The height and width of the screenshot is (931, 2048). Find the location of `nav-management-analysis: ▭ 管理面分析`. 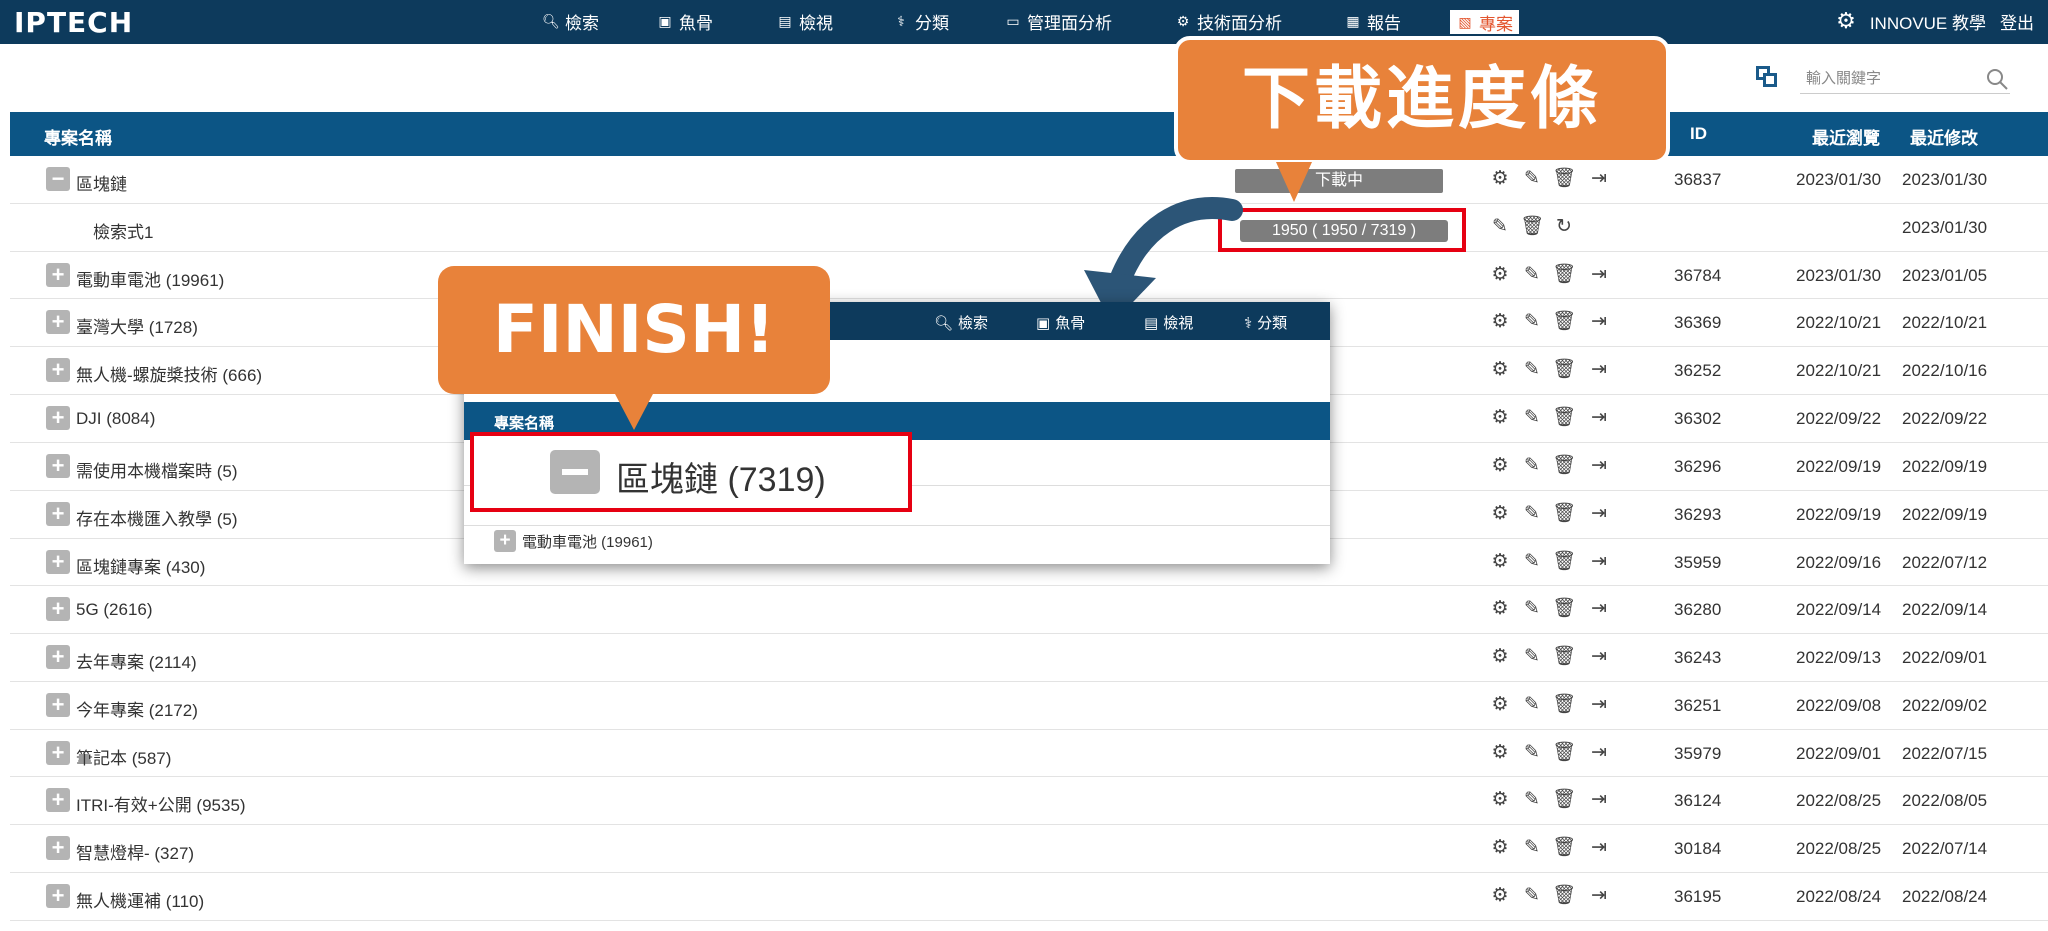

nav-management-analysis: ▭ 管理面分析 is located at coordinates (1058, 21).